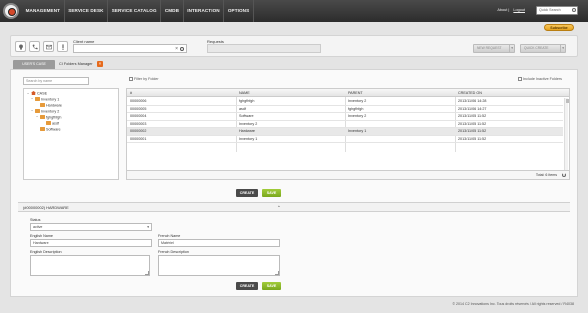 The image size is (588, 313). I want to click on menu-service-catalog: SERVICE CATALOG, so click(135, 11).